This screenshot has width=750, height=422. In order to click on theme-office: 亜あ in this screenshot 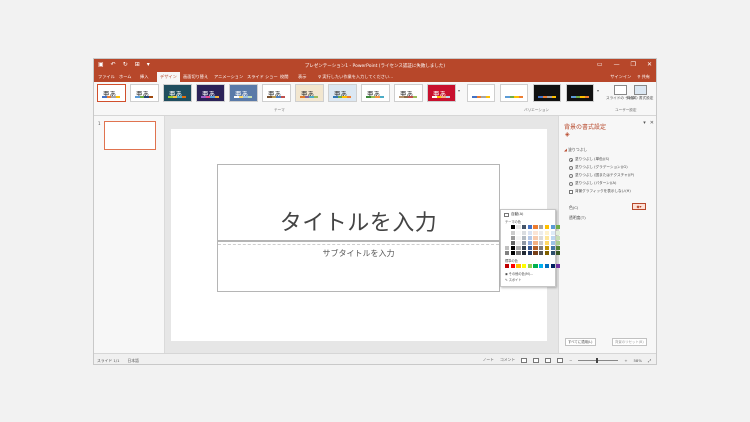, I will do `click(111, 93)`.